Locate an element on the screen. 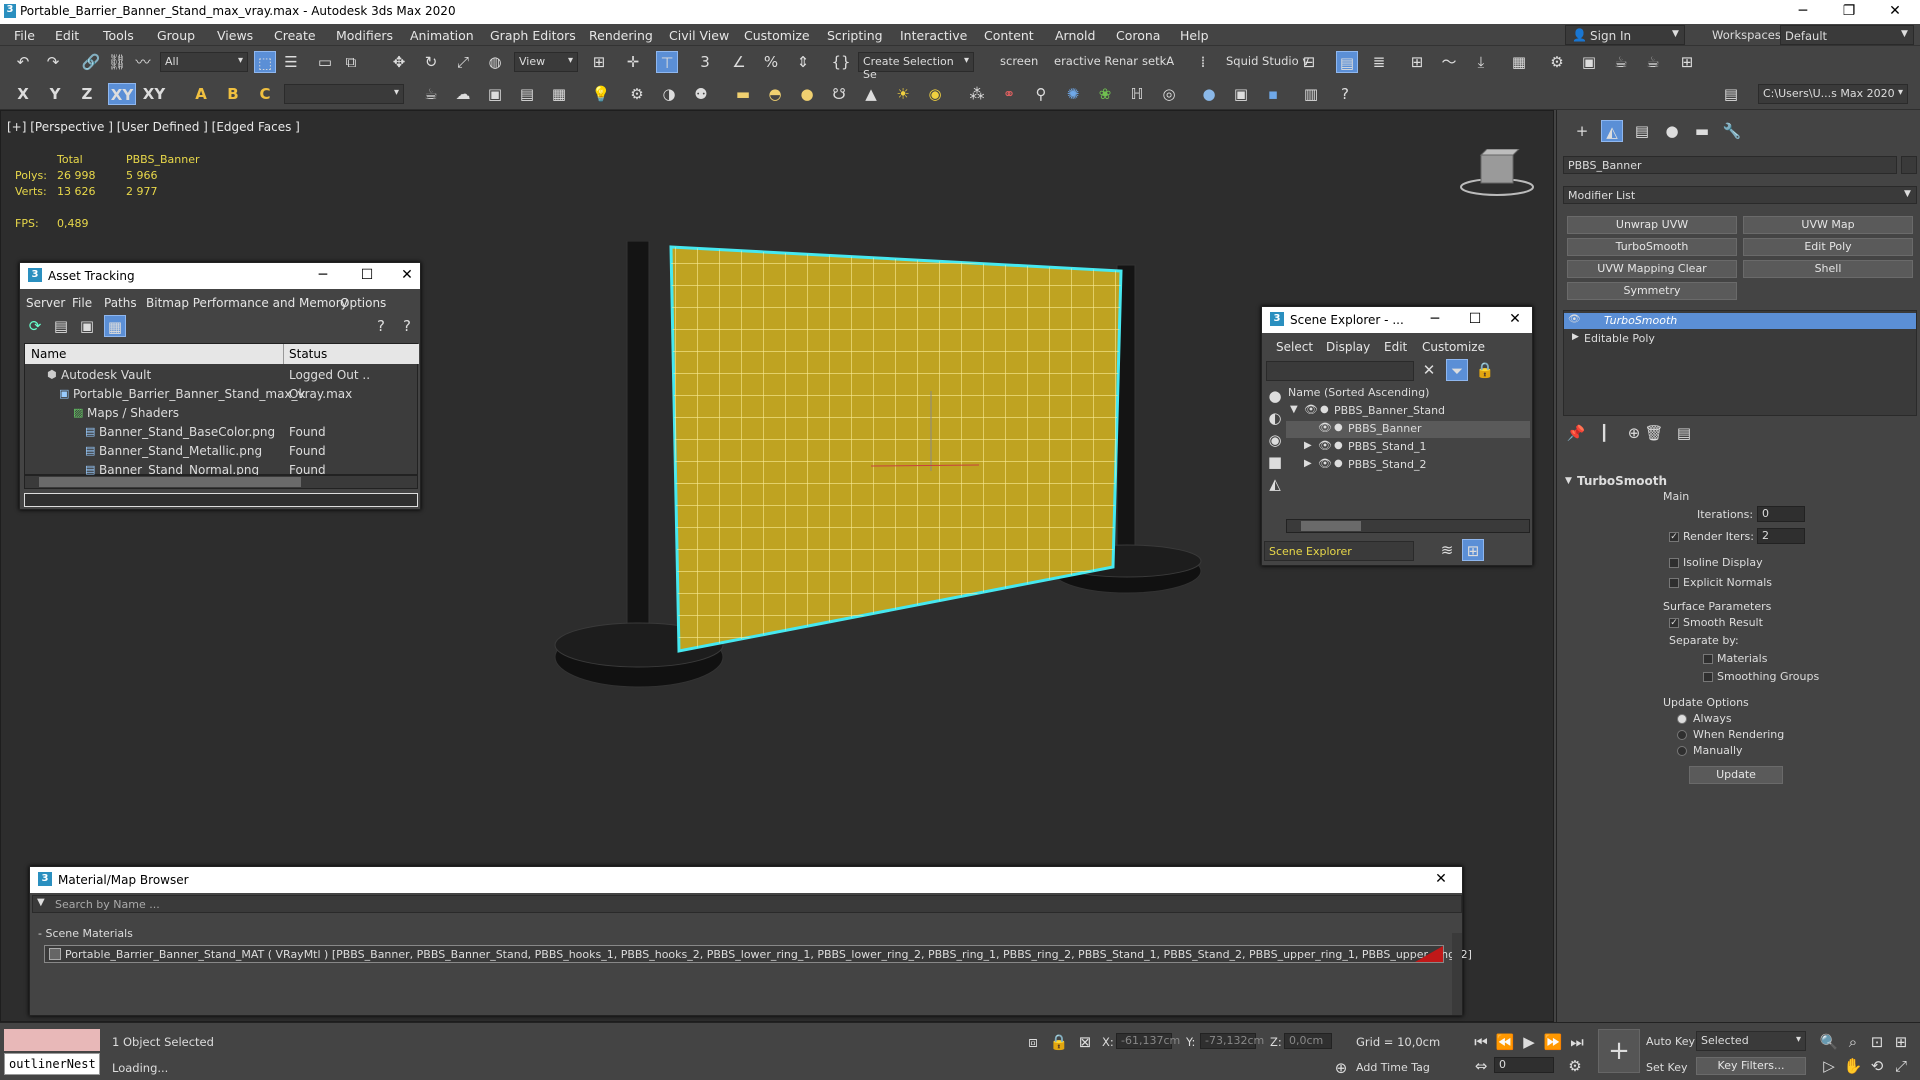 This screenshot has height=1080, width=1920. table-row: ▨ Maps / Shaders is located at coordinates (221, 413).